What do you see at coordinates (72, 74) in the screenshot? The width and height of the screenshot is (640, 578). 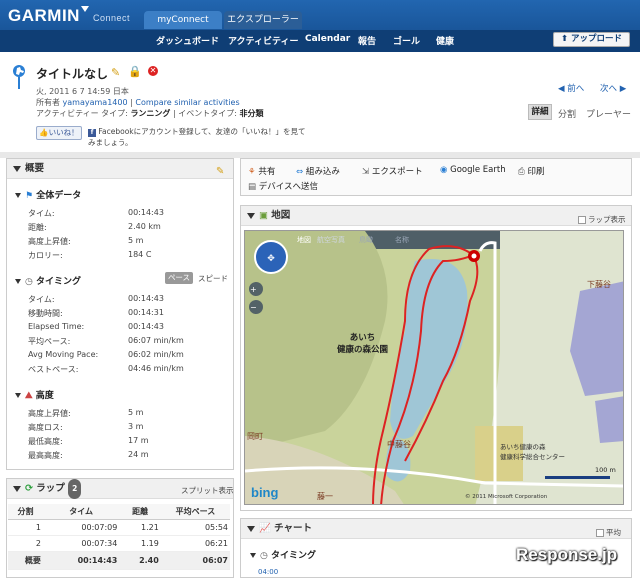 I see `activity-title: タイトルなし` at bounding box center [72, 74].